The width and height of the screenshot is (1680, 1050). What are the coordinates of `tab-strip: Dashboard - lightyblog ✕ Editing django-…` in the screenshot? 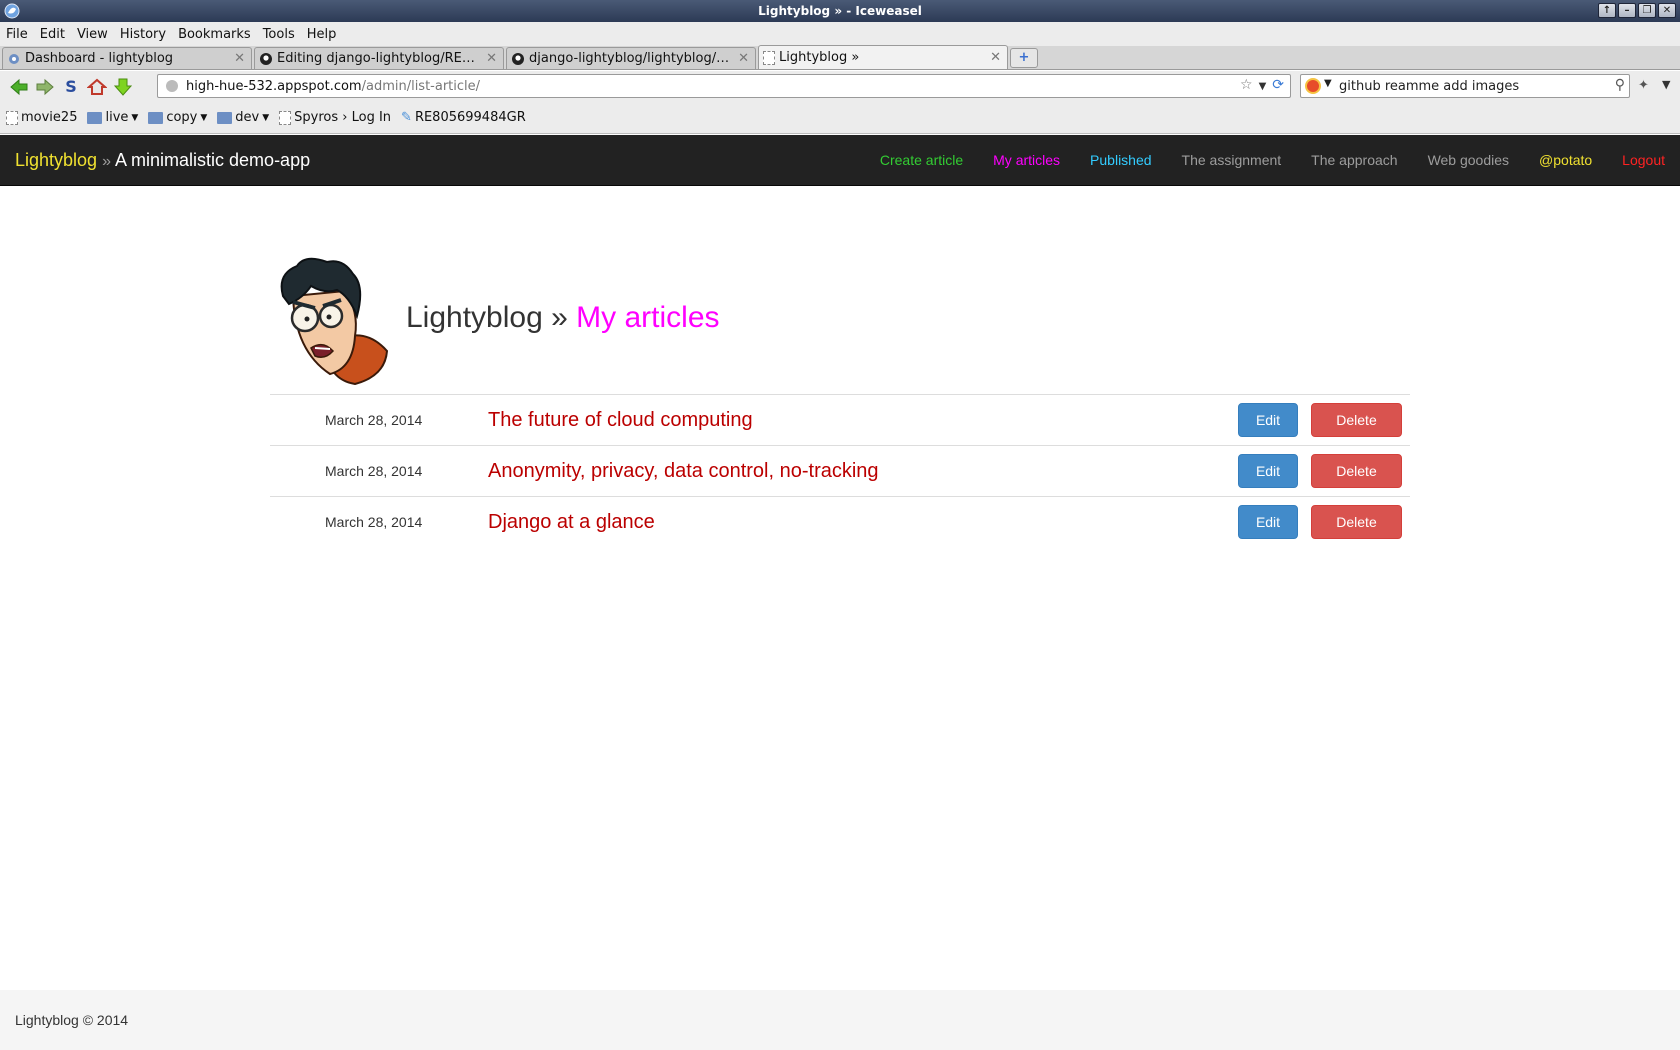 It's located at (840, 57).